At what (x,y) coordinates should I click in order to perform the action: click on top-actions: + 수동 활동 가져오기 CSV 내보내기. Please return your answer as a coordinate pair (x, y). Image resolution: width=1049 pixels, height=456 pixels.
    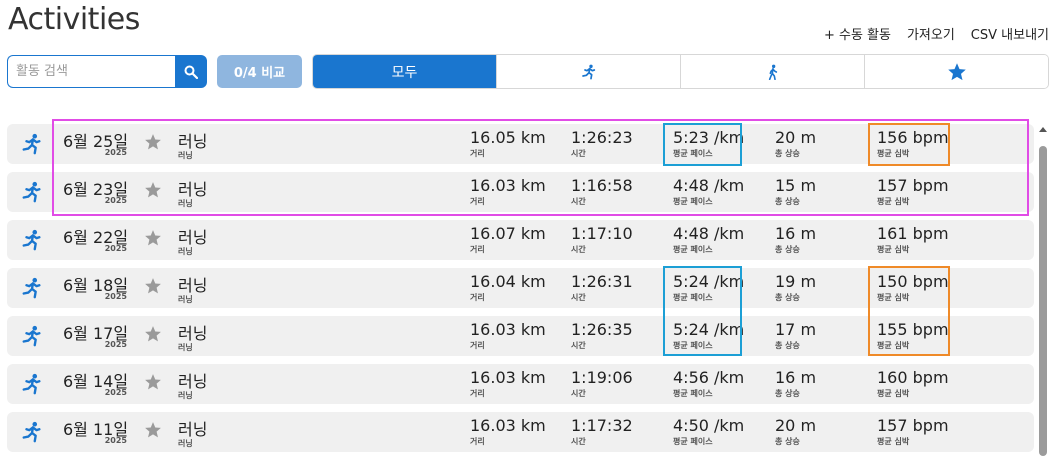
    Looking at the image, I should click on (936, 33).